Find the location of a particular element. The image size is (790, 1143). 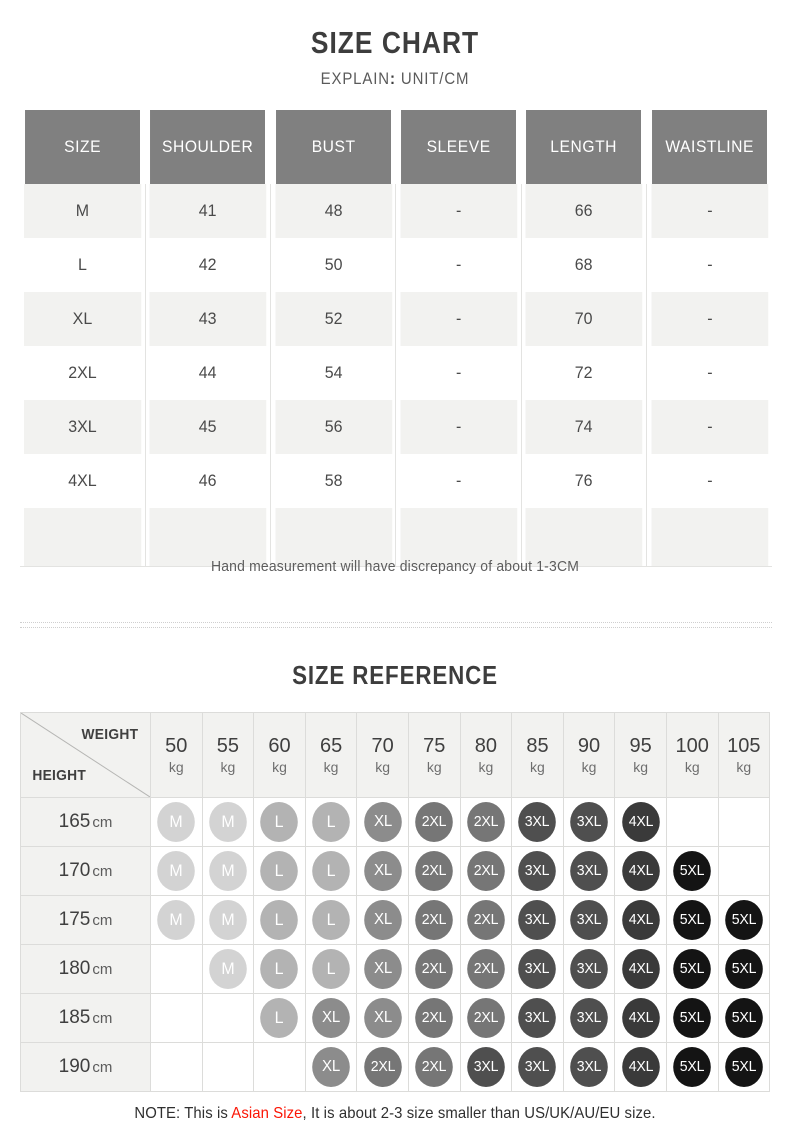

subtitle-label: EXPLAIN is located at coordinates (355, 78).